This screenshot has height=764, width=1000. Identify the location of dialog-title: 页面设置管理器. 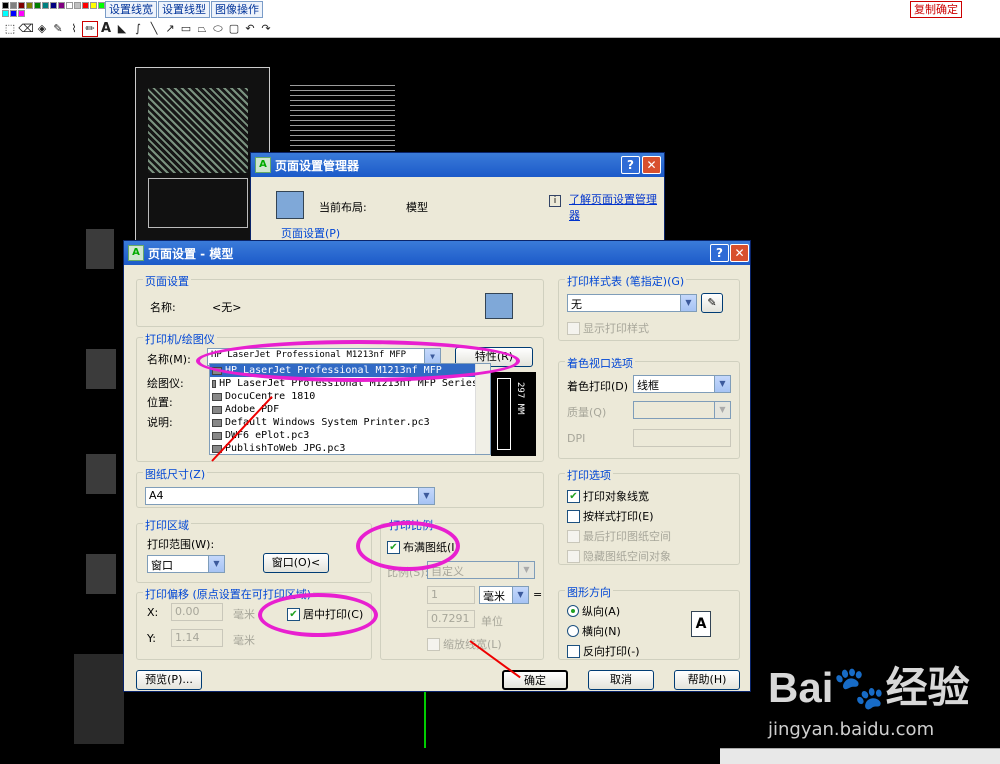
(317, 165).